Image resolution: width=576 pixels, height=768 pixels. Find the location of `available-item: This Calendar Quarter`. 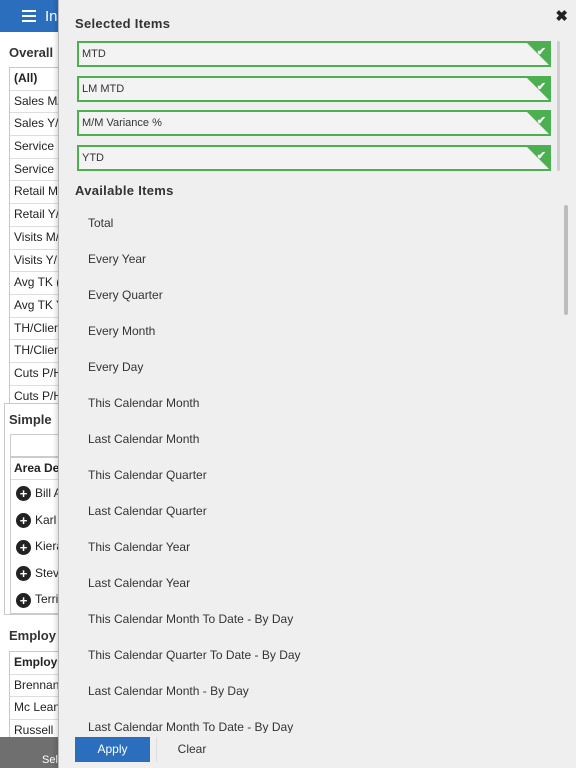

available-item: This Calendar Quarter is located at coordinates (322, 475).